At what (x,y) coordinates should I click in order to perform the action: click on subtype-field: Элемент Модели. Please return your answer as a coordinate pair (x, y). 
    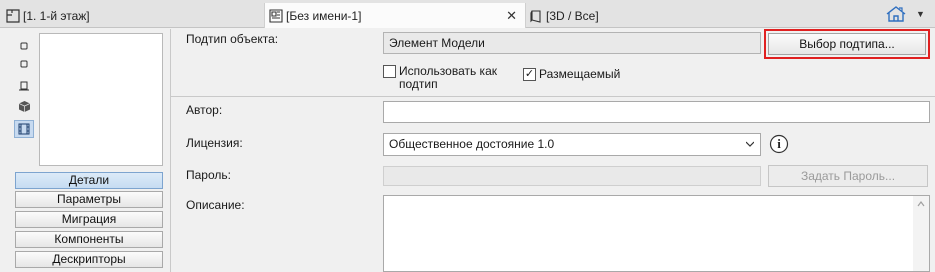
    Looking at the image, I should click on (572, 43).